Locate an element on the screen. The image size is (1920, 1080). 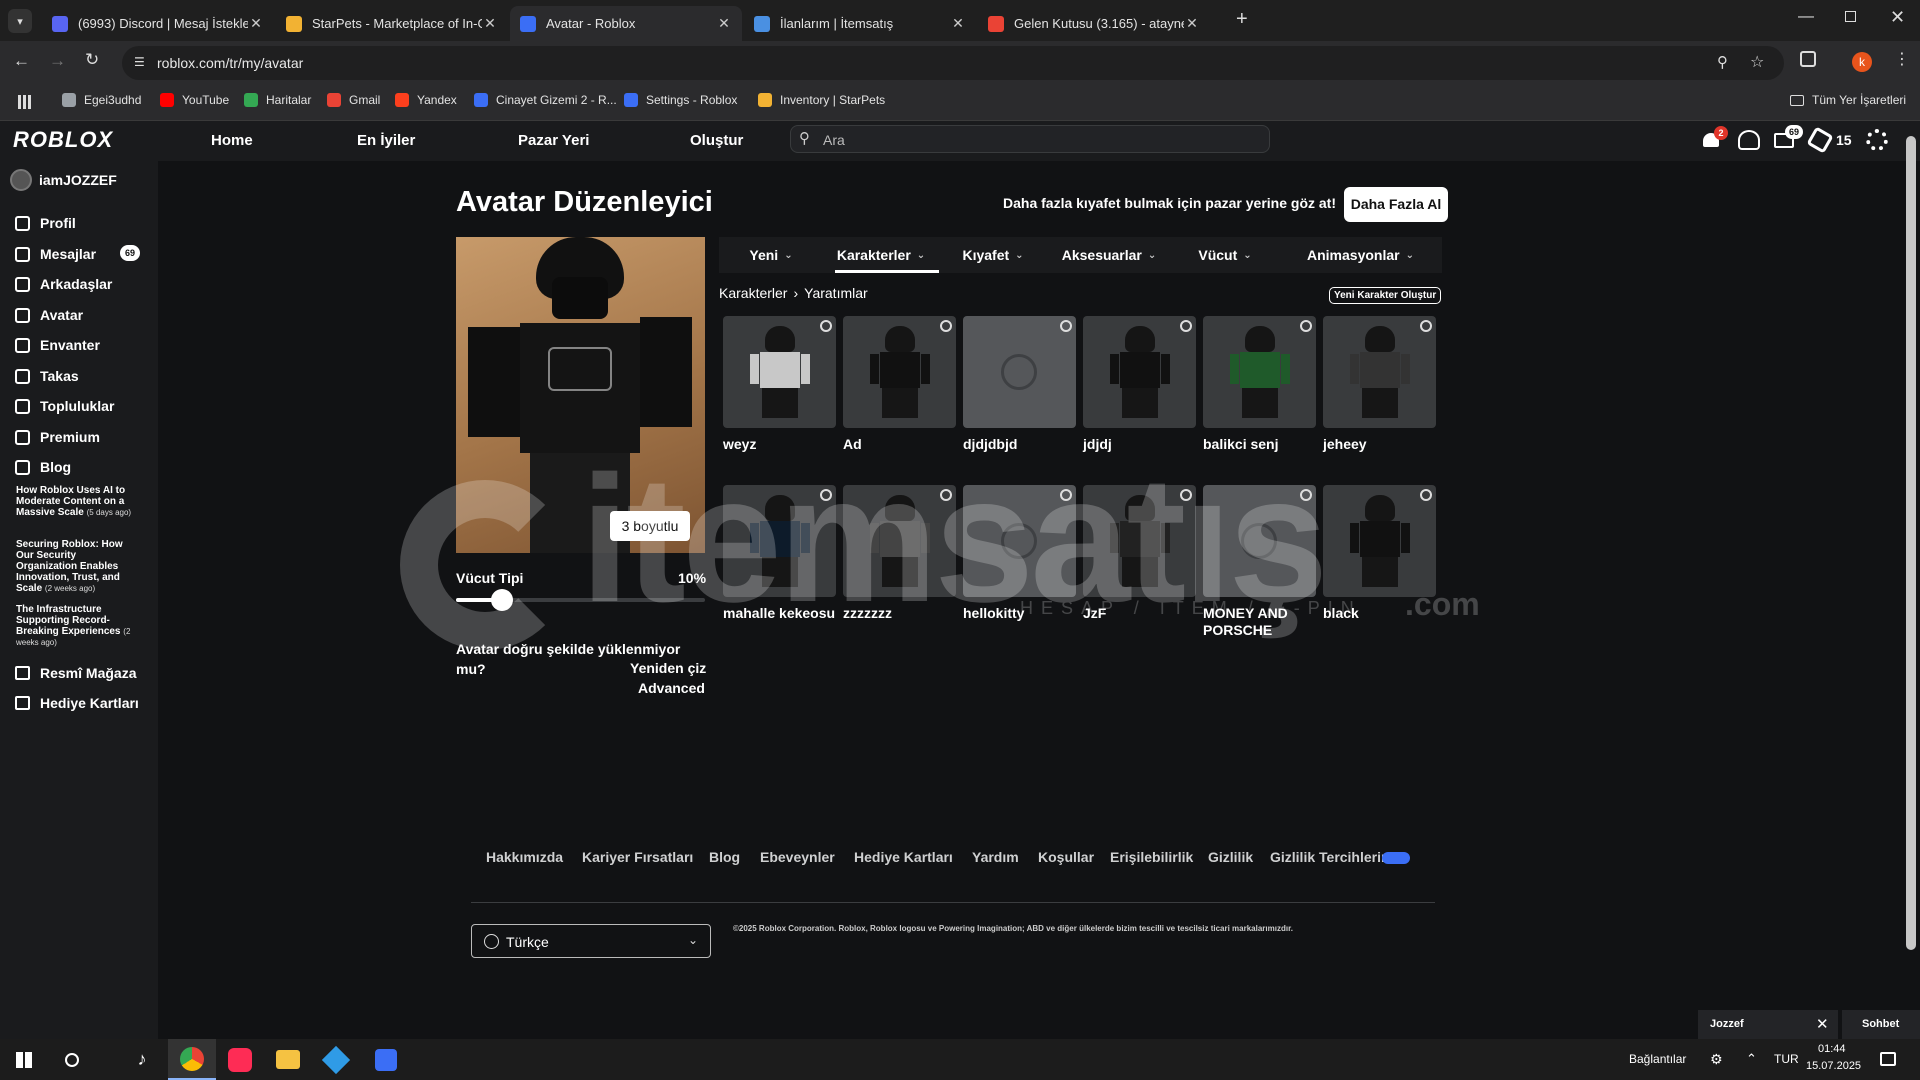
character-card: weyz is located at coordinates (779, 384).